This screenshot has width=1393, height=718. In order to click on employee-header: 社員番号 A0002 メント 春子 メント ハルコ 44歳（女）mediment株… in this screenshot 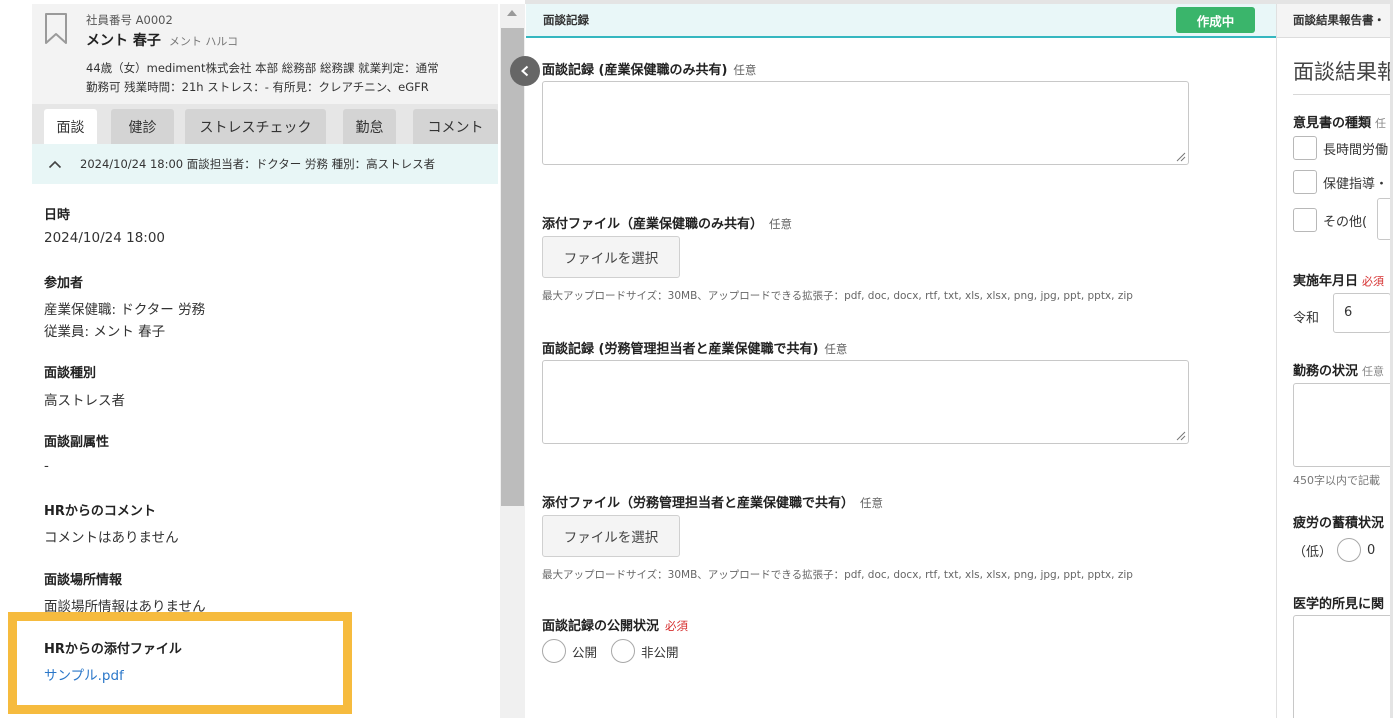, I will do `click(265, 54)`.